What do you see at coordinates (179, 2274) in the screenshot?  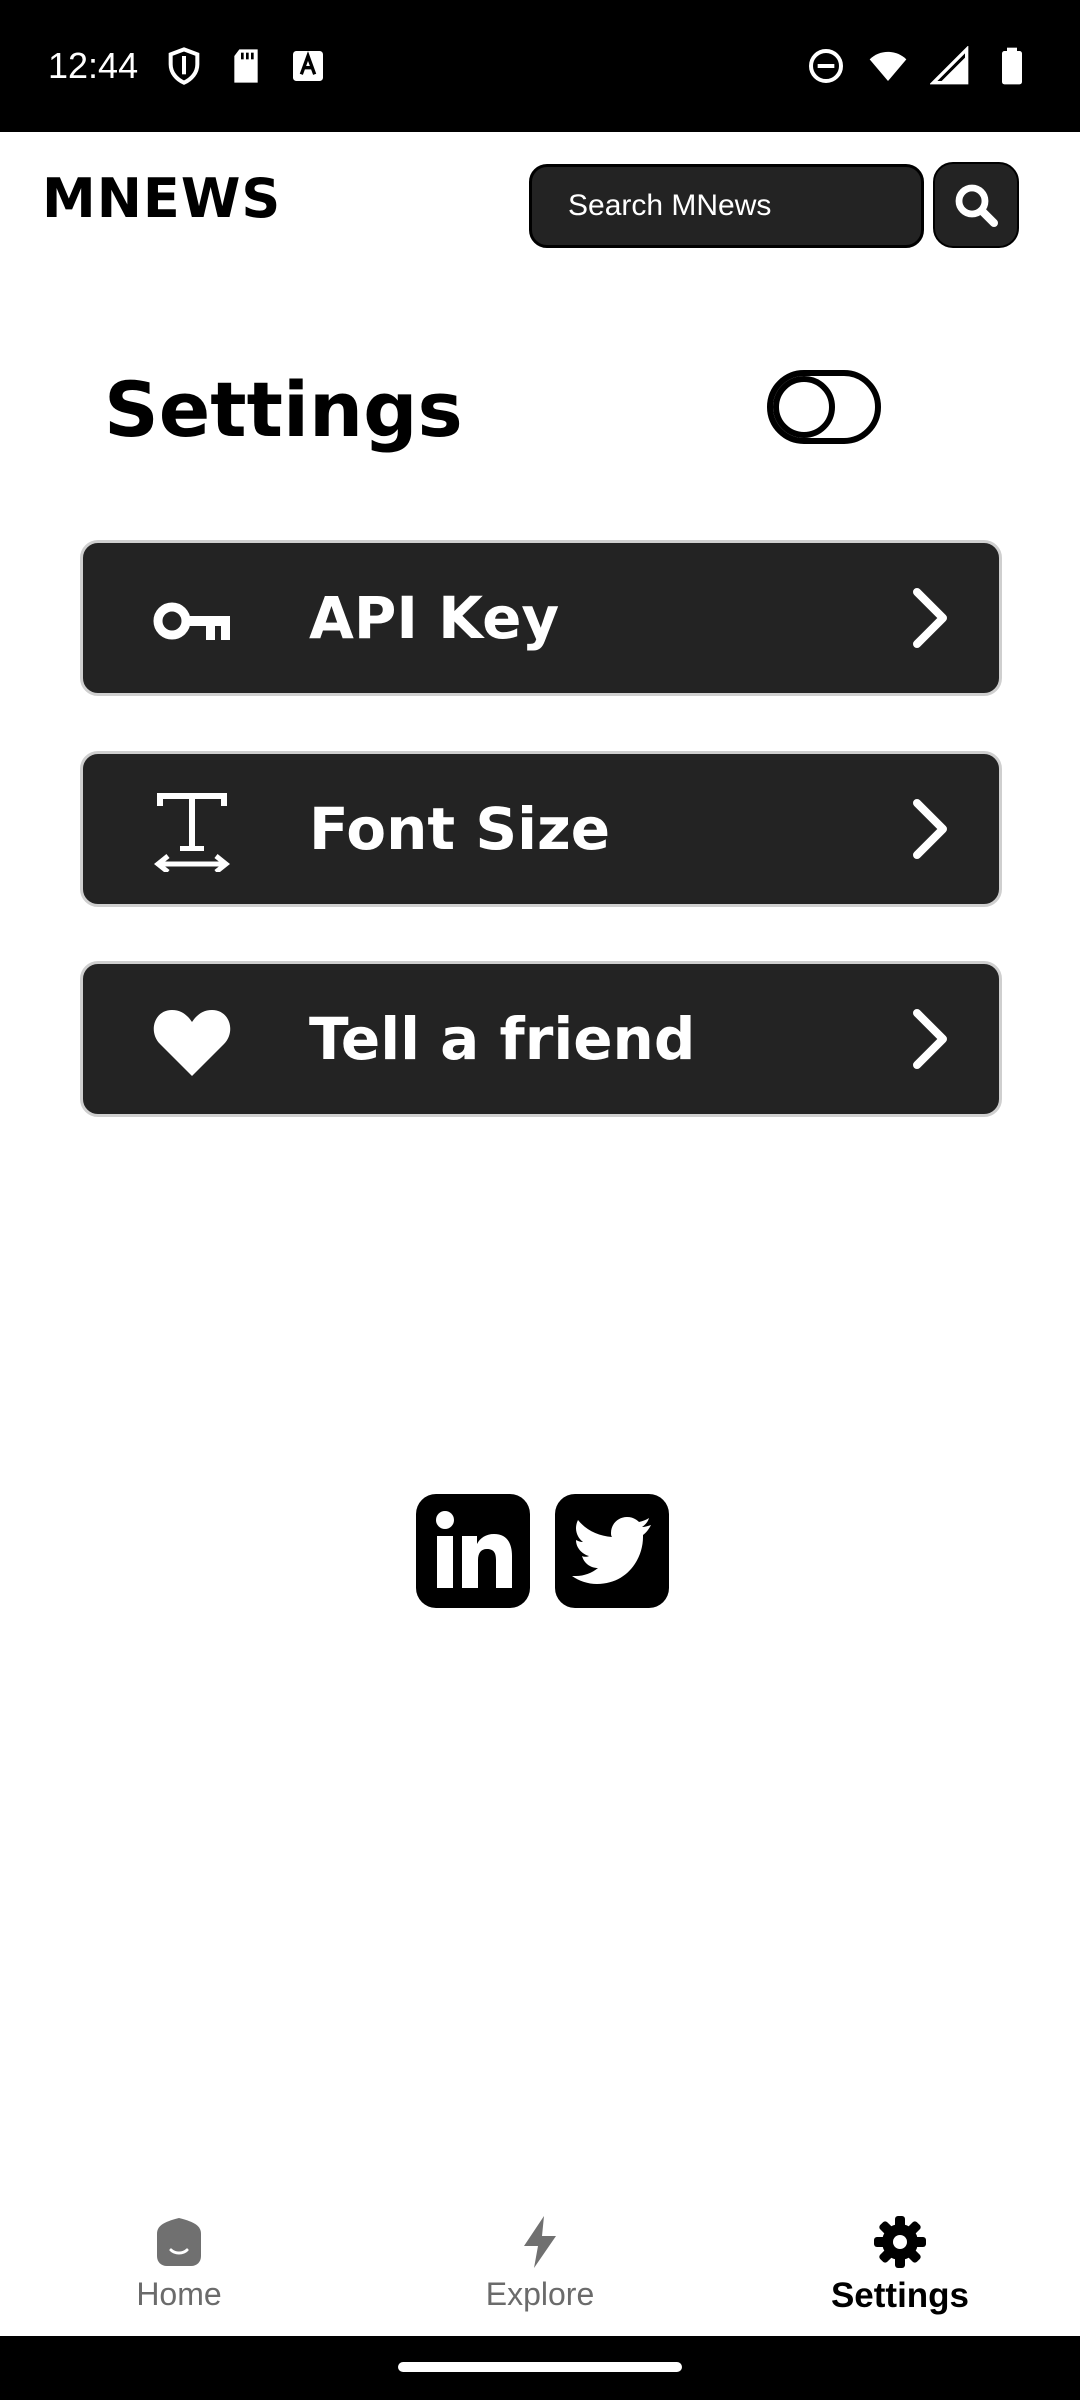 I see `nav-home: Home` at bounding box center [179, 2274].